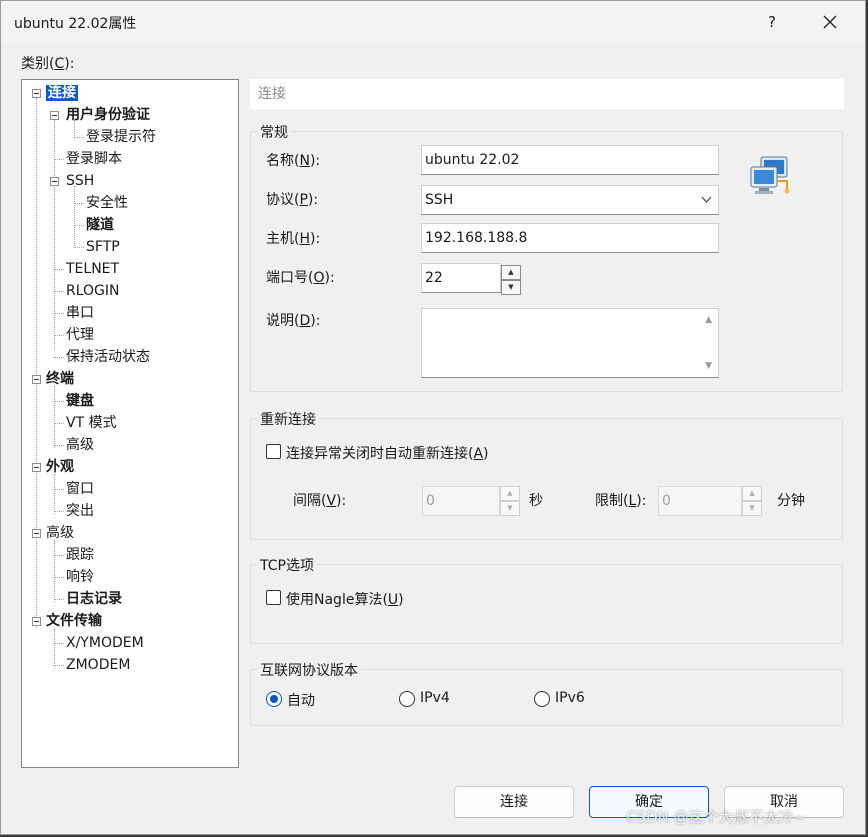 The width and height of the screenshot is (868, 837). I want to click on tree-item-login-script: 登录脚本, so click(94, 159).